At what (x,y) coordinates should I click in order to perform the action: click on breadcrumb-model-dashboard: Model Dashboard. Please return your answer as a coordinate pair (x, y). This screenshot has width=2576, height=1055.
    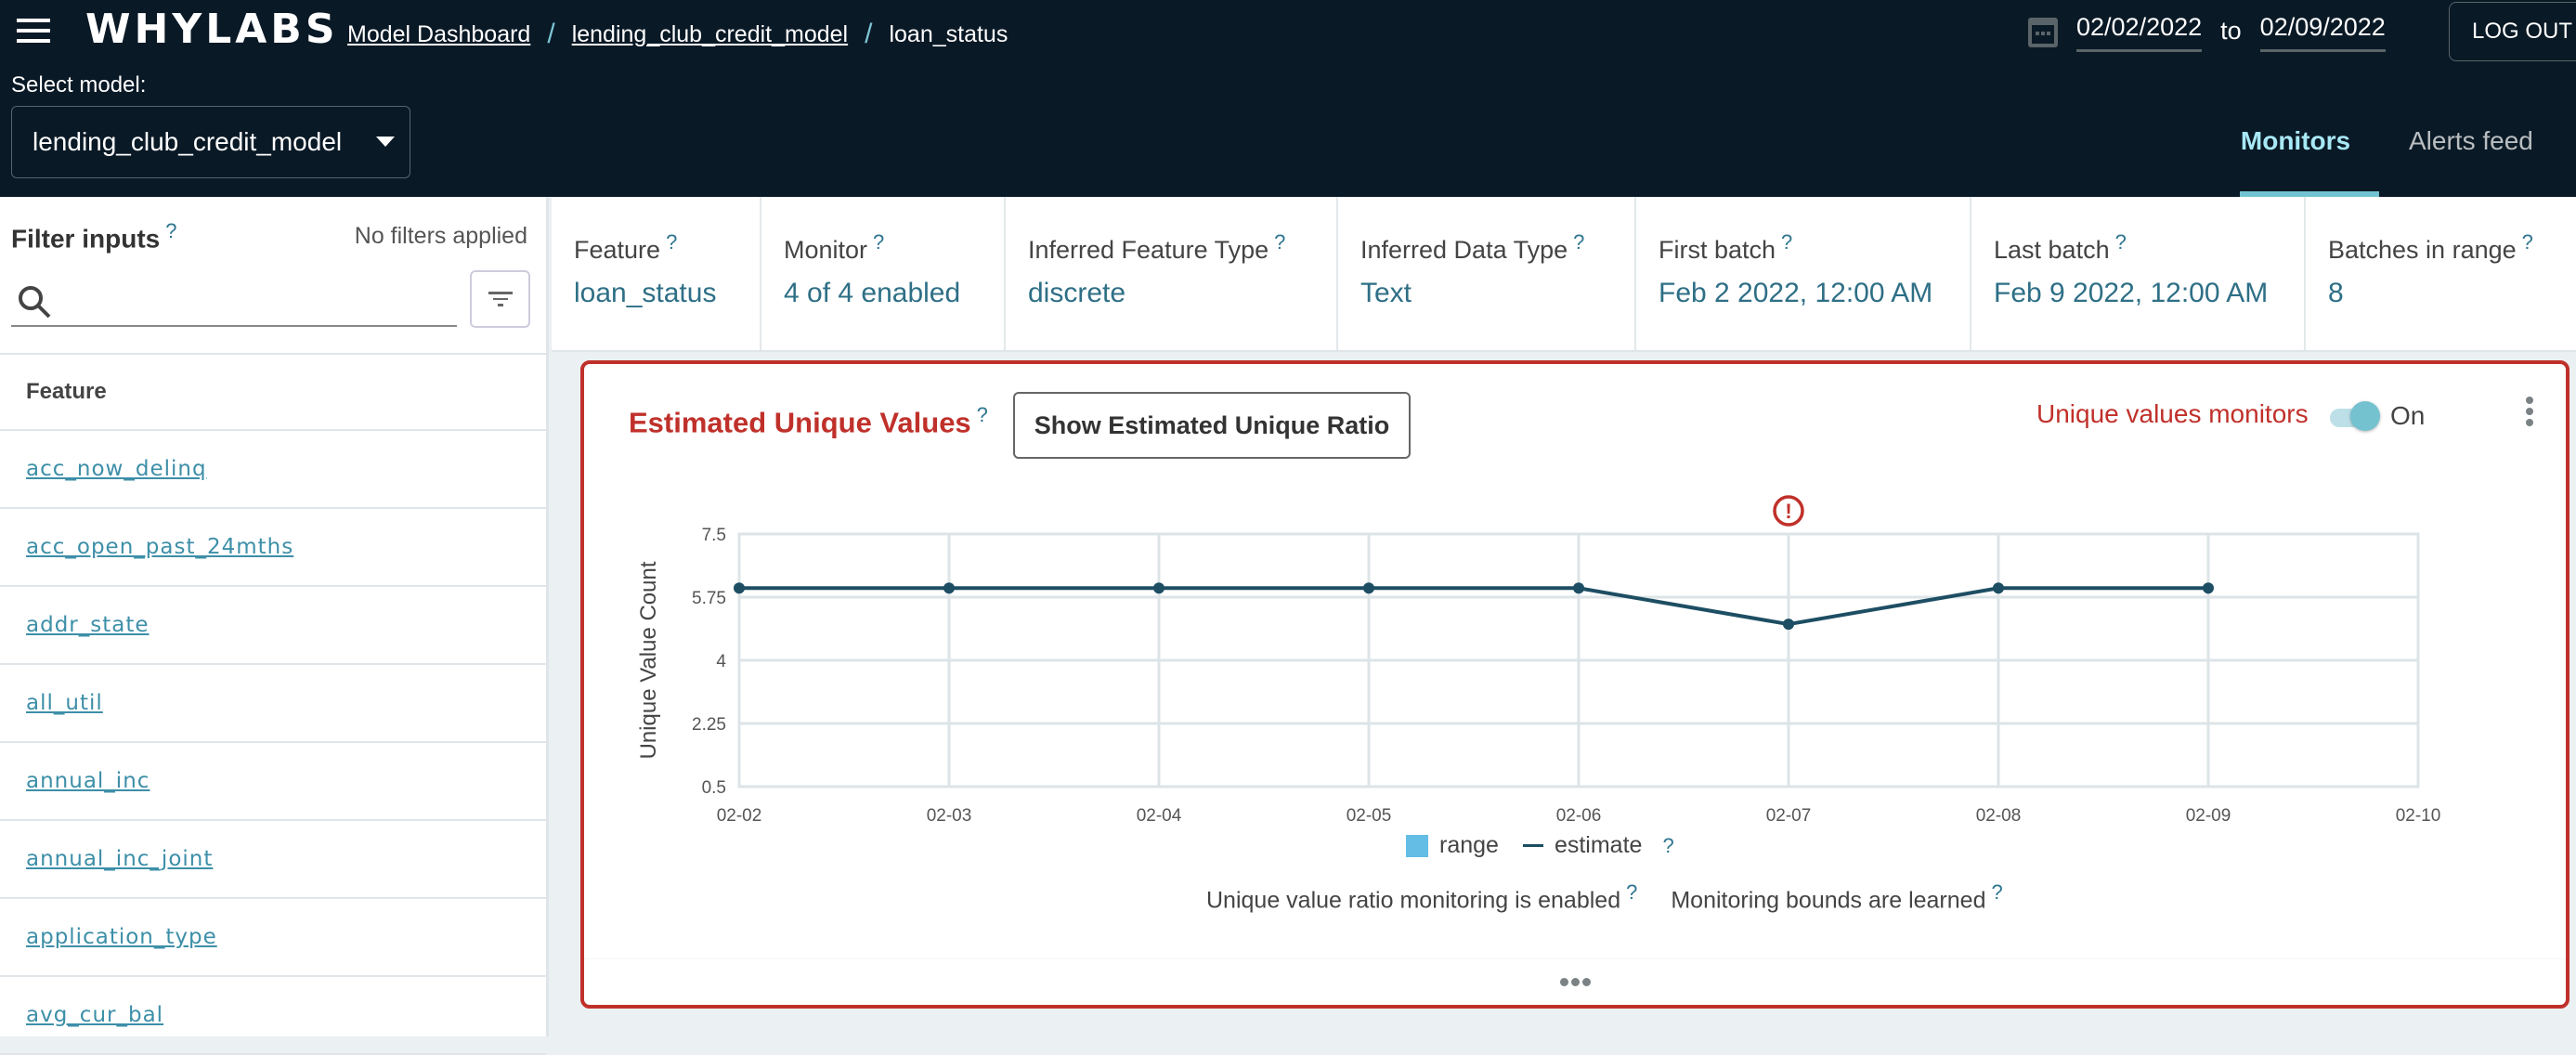
    Looking at the image, I should click on (439, 34).